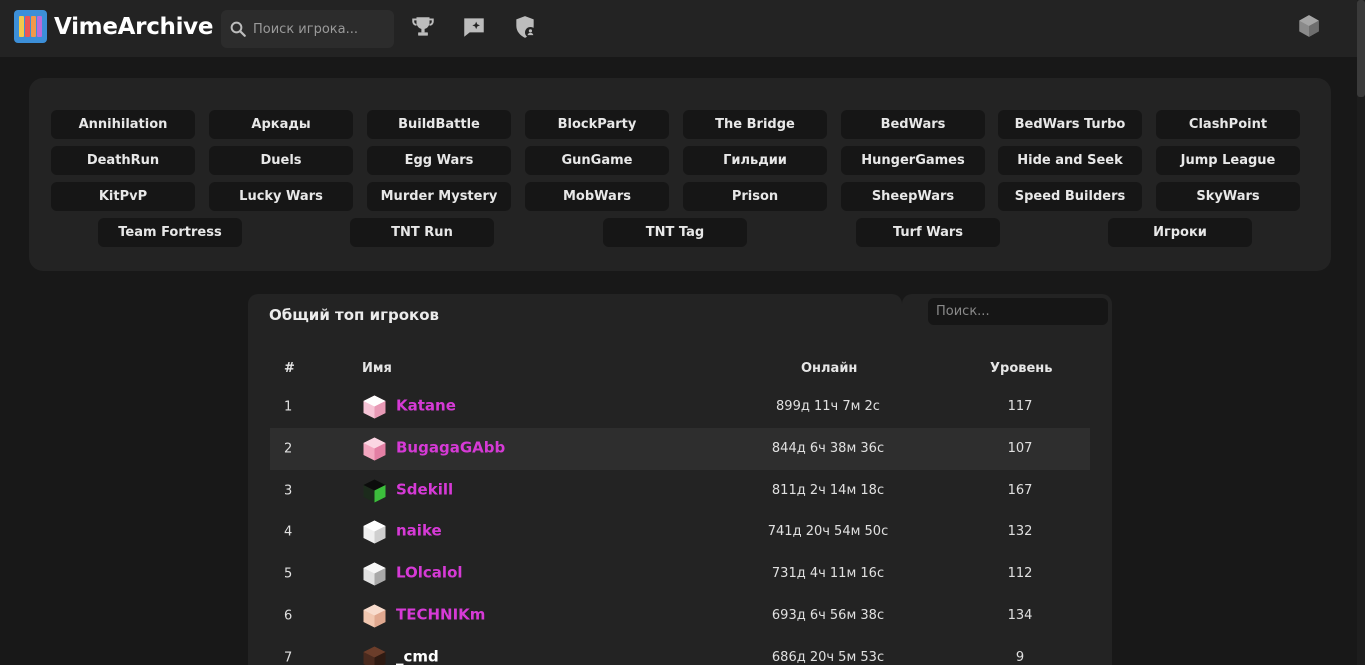 The height and width of the screenshot is (665, 1365). Describe the element at coordinates (429, 573) in the screenshot. I see `player-name-link: LOlcalol` at that location.